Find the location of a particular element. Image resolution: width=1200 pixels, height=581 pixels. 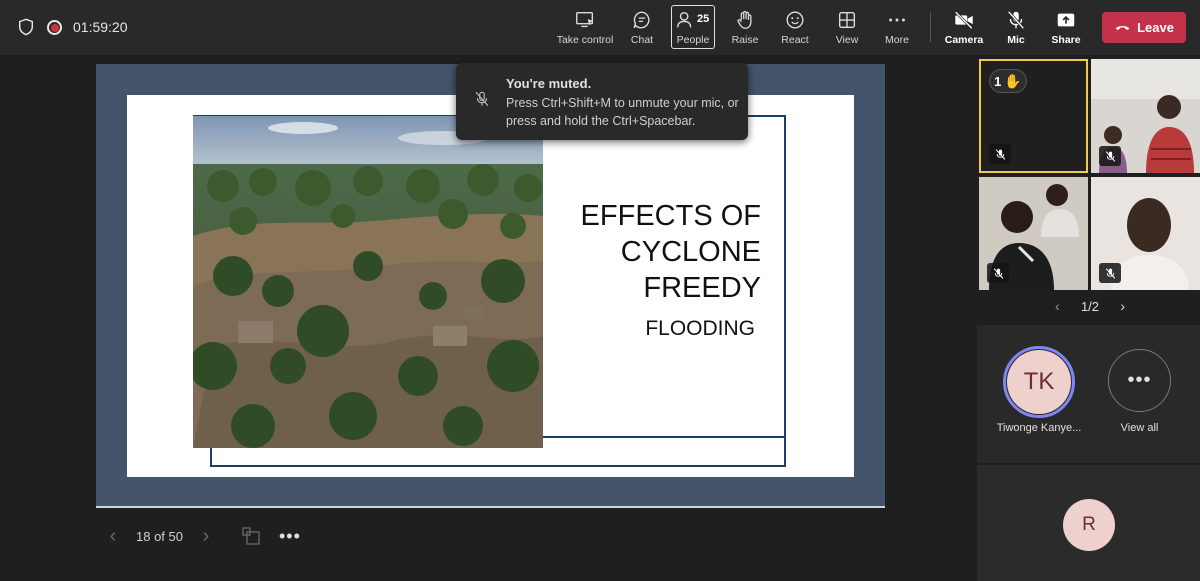

slide-navigation: ‹ 18 of 50 › ••• is located at coordinates (198, 536).